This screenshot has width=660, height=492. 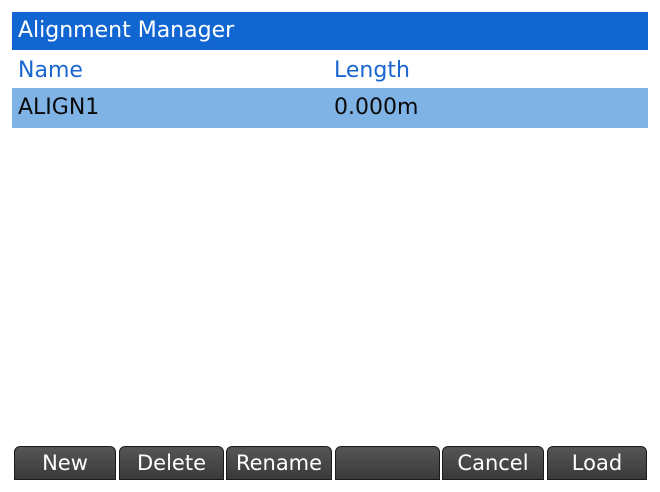 What do you see at coordinates (65, 463) in the screenshot?
I see `new-button: New` at bounding box center [65, 463].